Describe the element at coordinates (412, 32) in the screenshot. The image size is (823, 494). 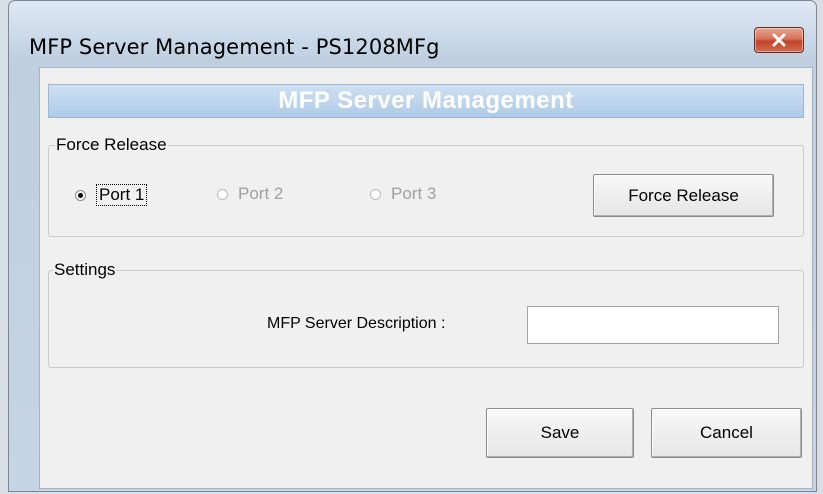
I see `title-bar: MFP Server Management - PS1208MFg` at that location.